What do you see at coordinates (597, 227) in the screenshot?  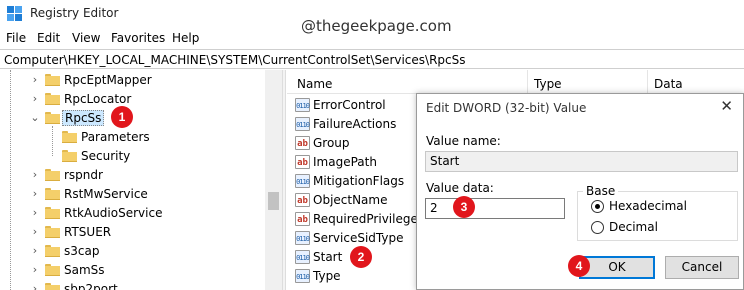 I see `decimal-radio` at bounding box center [597, 227].